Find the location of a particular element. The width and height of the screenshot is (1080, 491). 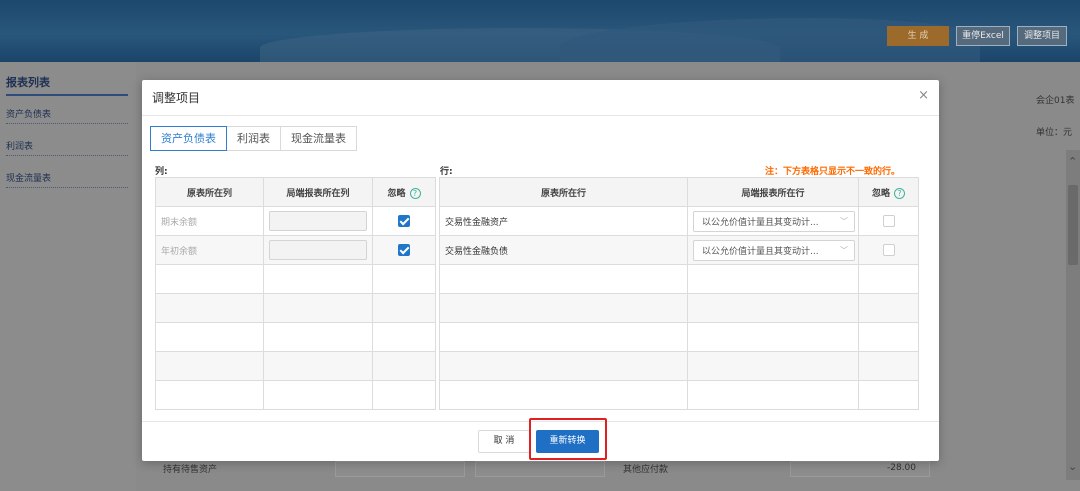

chevron-down-icon: ⌄ is located at coordinates (1072, 466).